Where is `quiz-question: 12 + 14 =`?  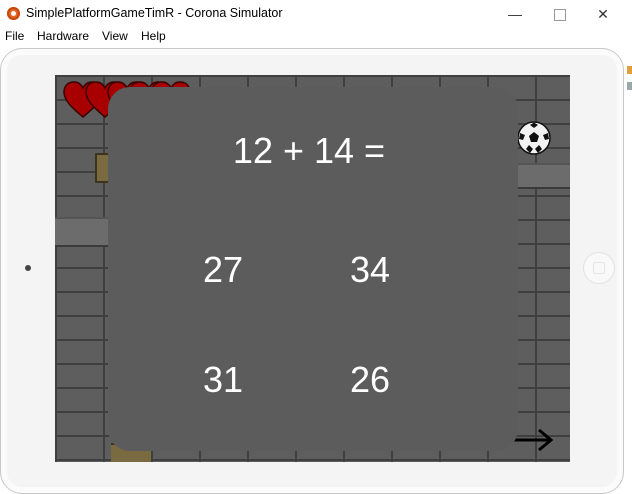 quiz-question: 12 + 14 = is located at coordinates (313, 151).